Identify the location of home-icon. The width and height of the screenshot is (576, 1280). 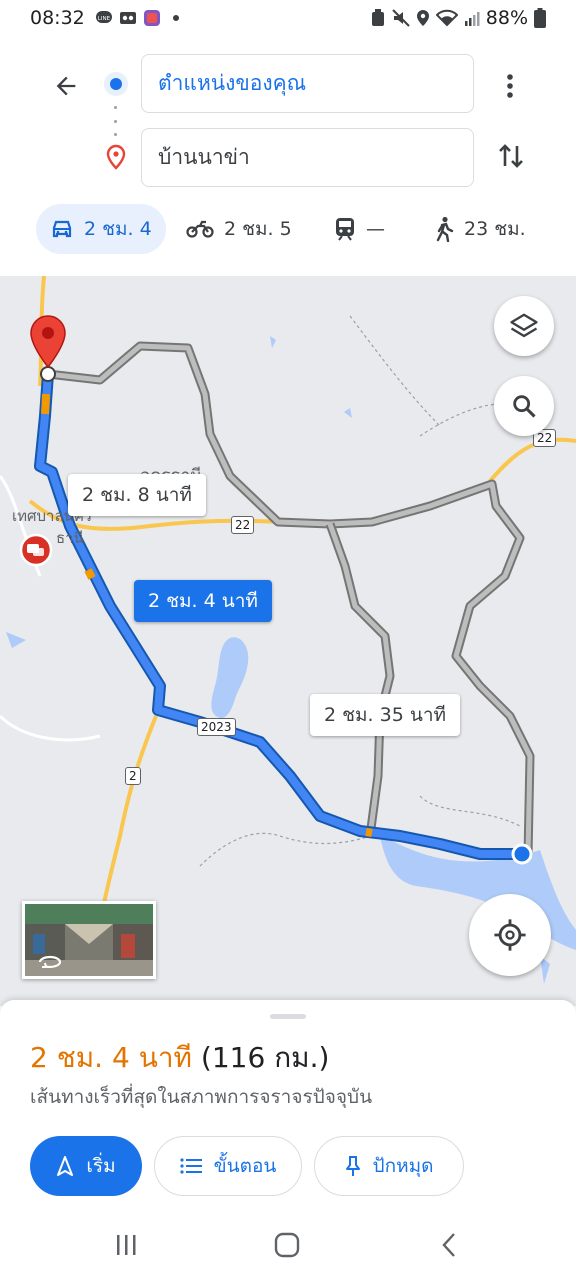
(287, 1245).